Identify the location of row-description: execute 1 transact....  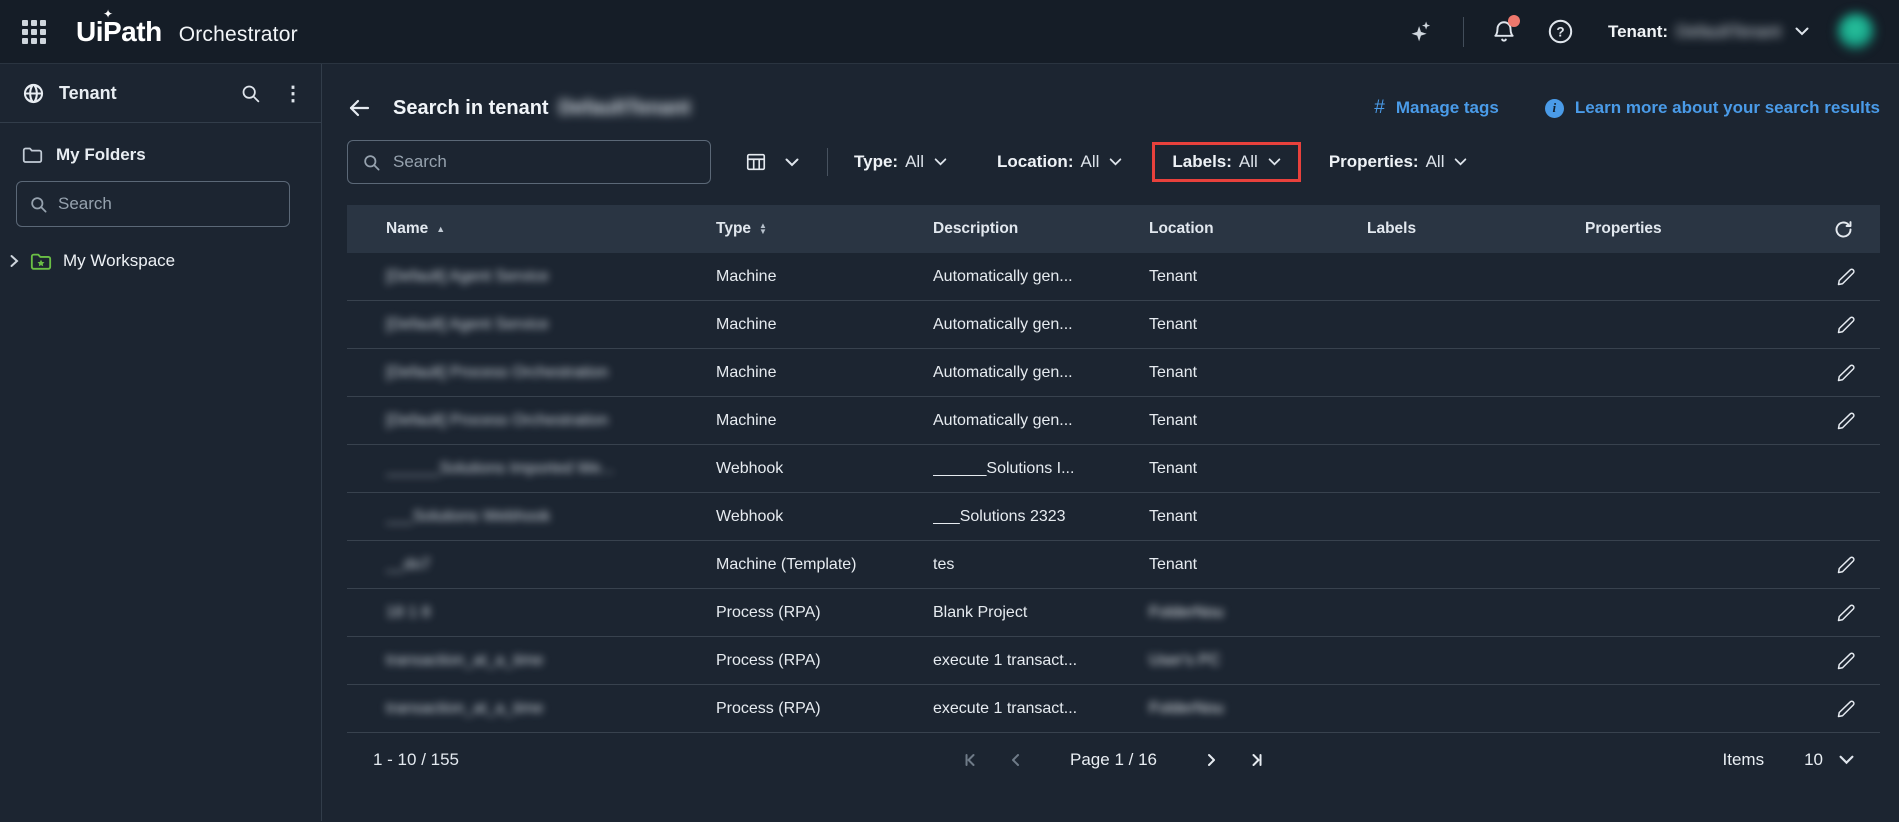
(1005, 708).